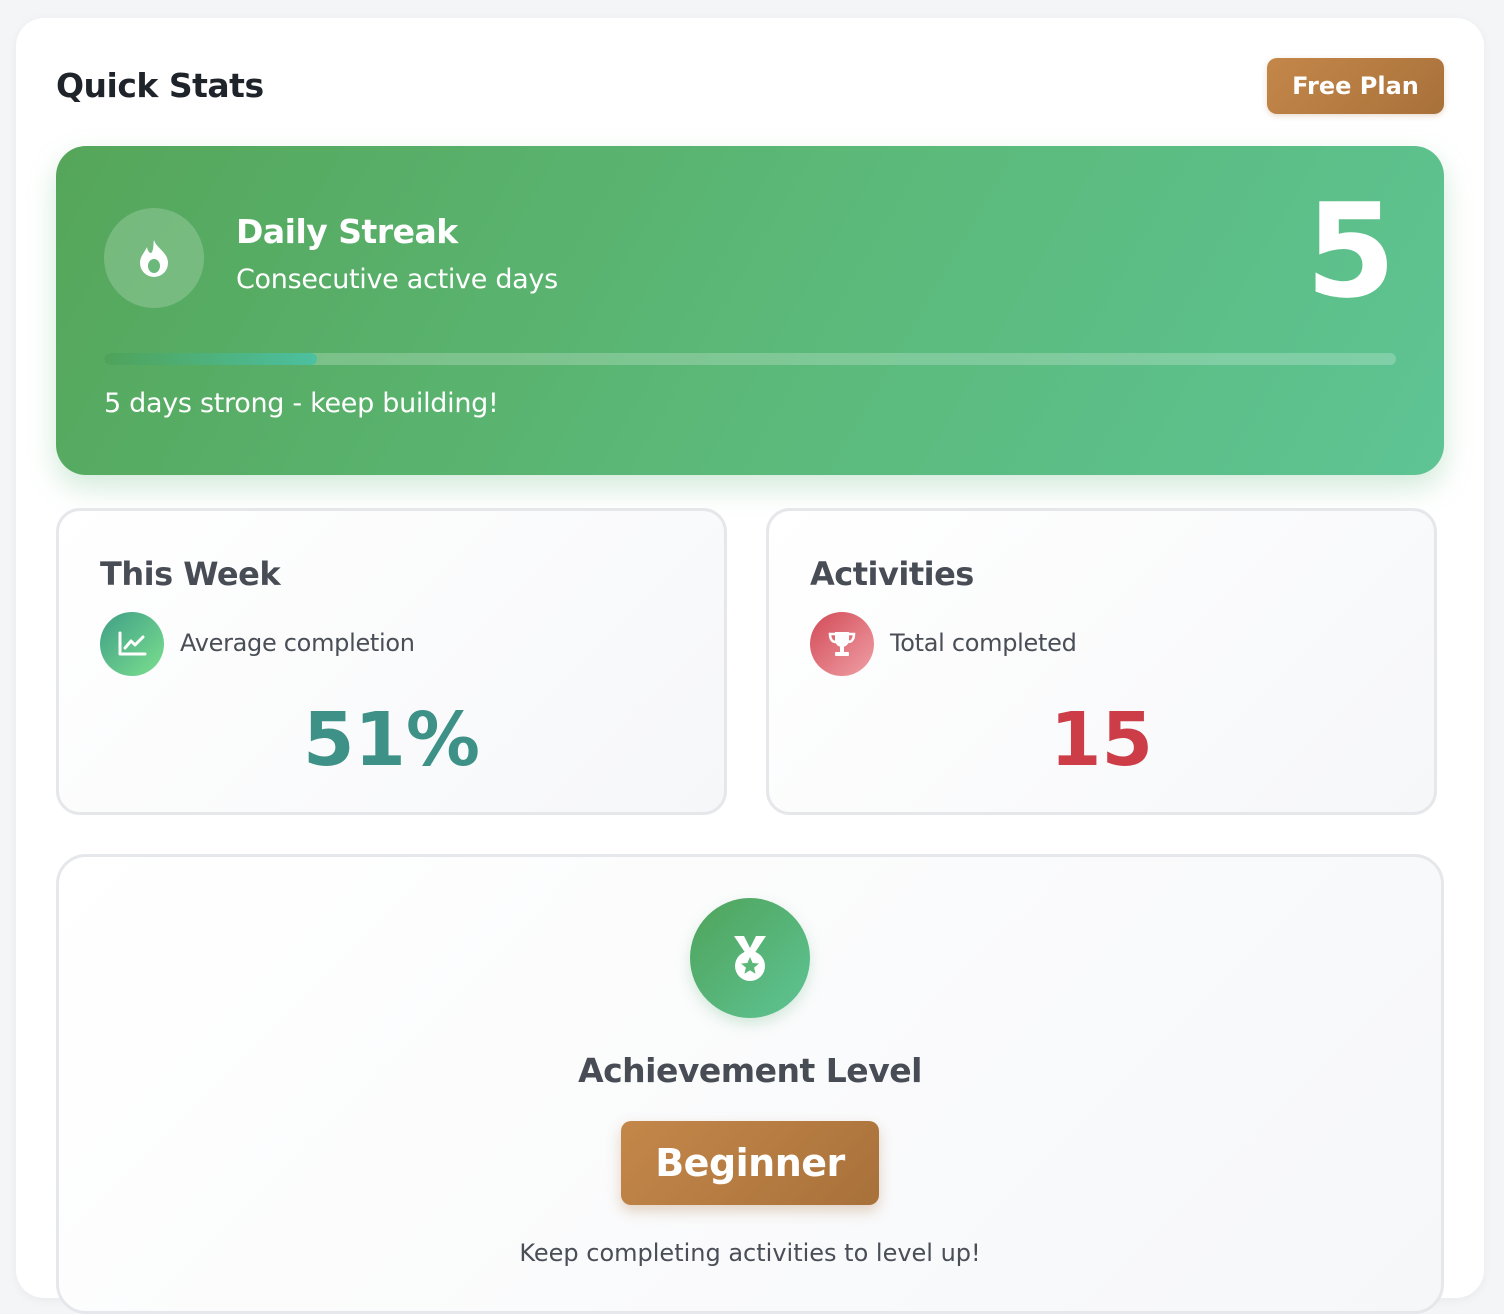 This screenshot has width=1504, height=1314. What do you see at coordinates (211, 359) in the screenshot?
I see `streak-progress-fill` at bounding box center [211, 359].